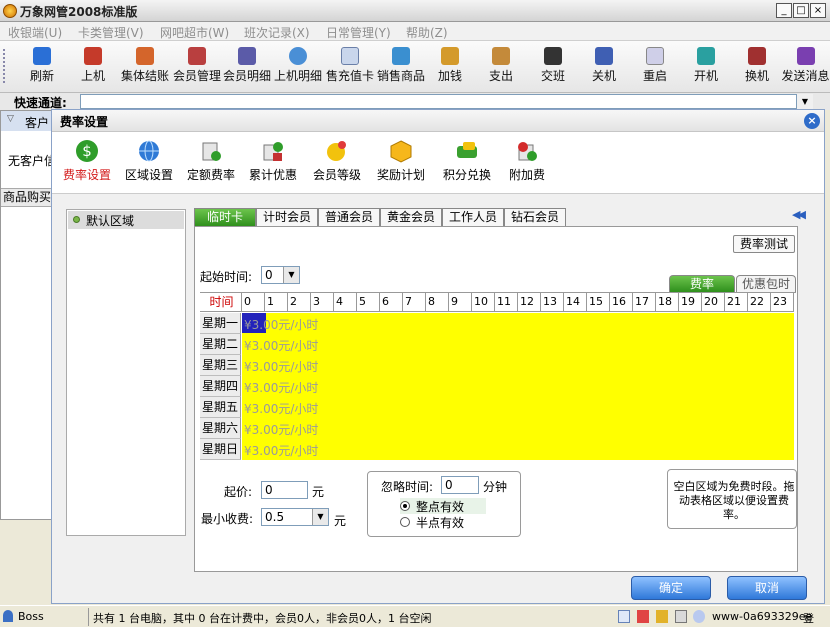 The image size is (830, 627). I want to click on switch-machine-button: 换机, so click(757, 67).